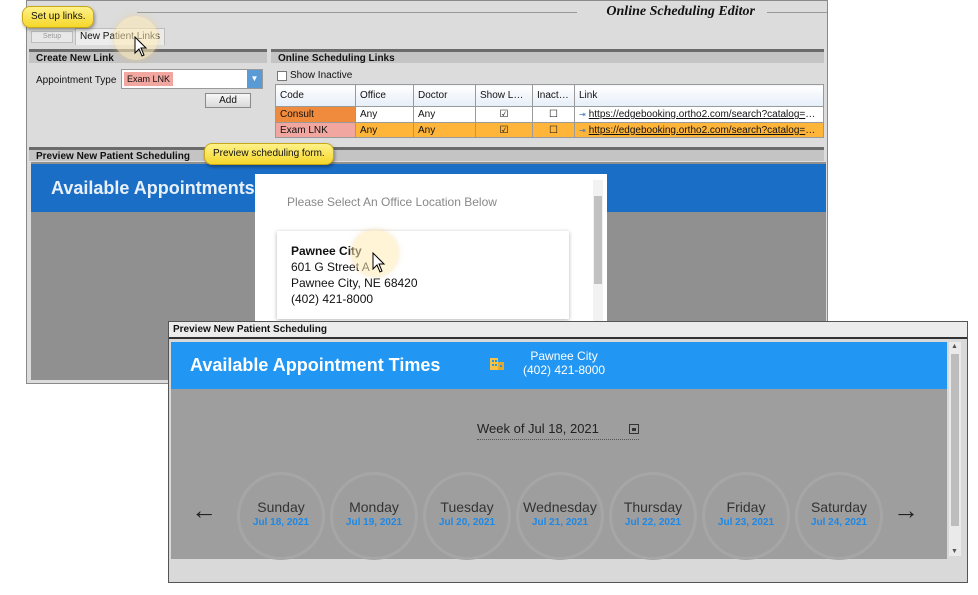 The height and width of the screenshot is (595, 978). I want to click on day-saturday: Saturday Jul 24, 2021, so click(839, 516).